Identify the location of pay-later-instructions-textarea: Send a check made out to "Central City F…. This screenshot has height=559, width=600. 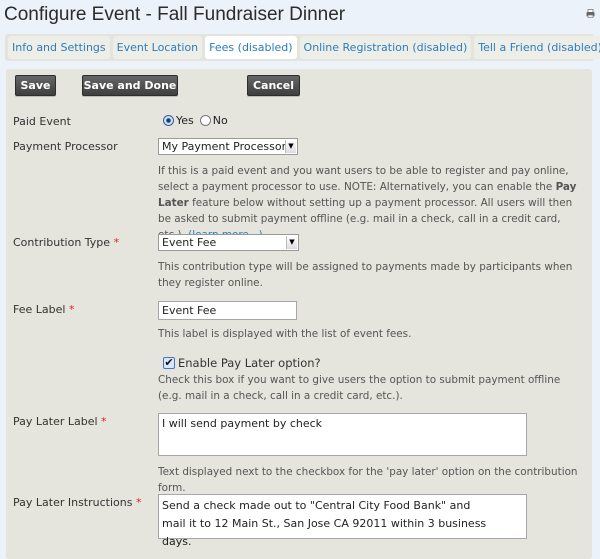
(342, 521).